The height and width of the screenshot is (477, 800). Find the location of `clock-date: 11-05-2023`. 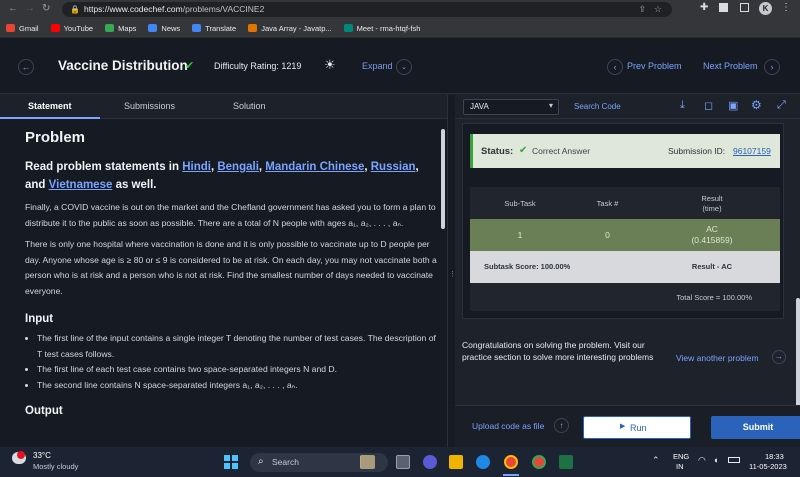

clock-date: 11-05-2023 is located at coordinates (768, 466).